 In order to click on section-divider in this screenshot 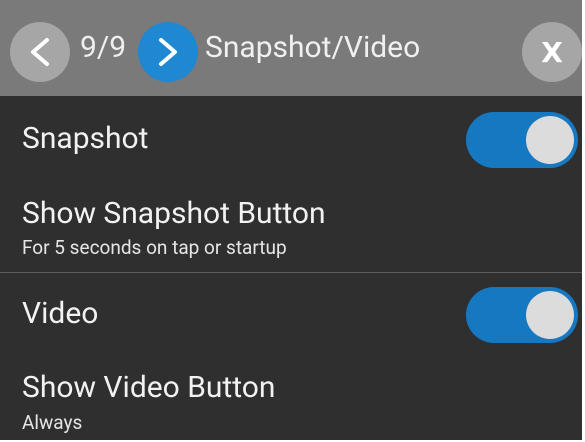, I will do `click(291, 272)`.